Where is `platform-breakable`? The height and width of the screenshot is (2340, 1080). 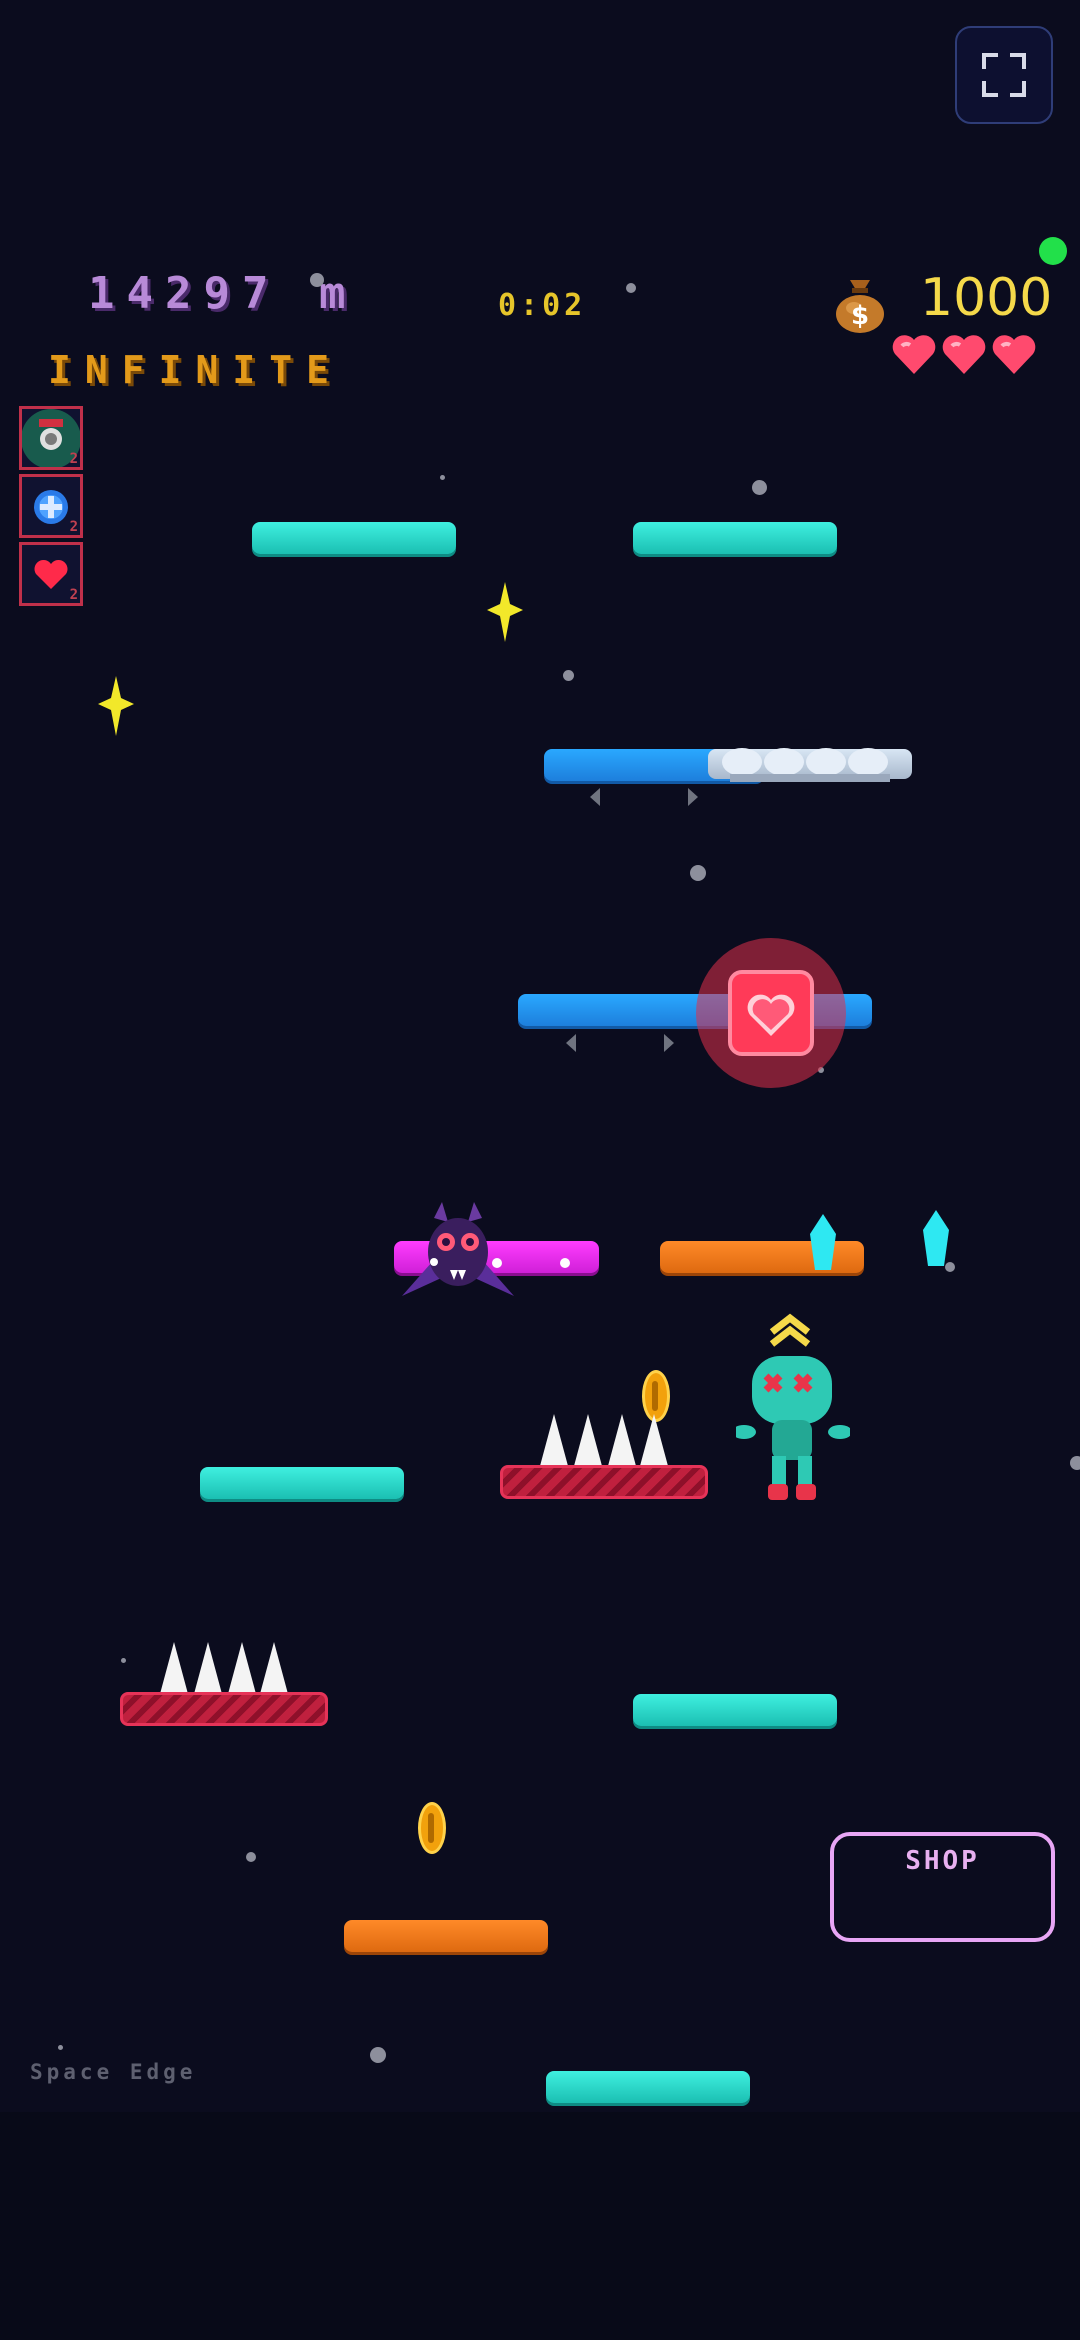 platform-breakable is located at coordinates (446, 1936).